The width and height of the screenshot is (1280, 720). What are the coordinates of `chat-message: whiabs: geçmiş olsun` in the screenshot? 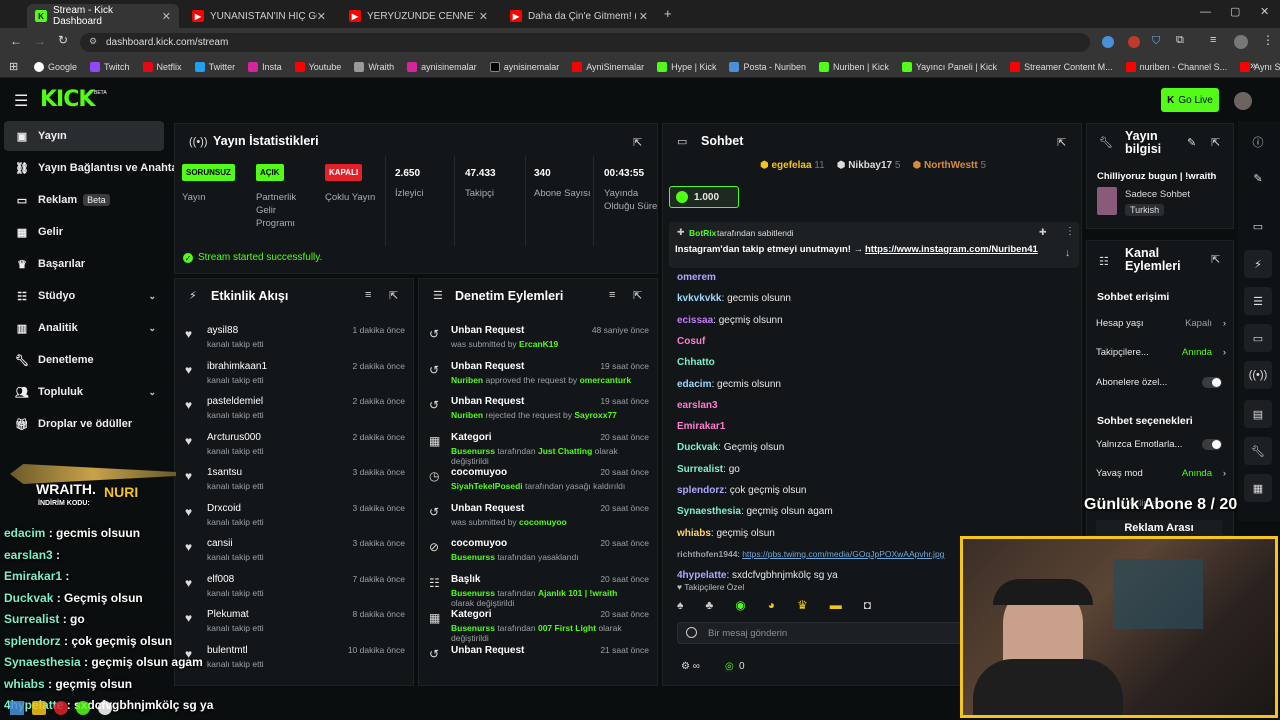 It's located at (726, 533).